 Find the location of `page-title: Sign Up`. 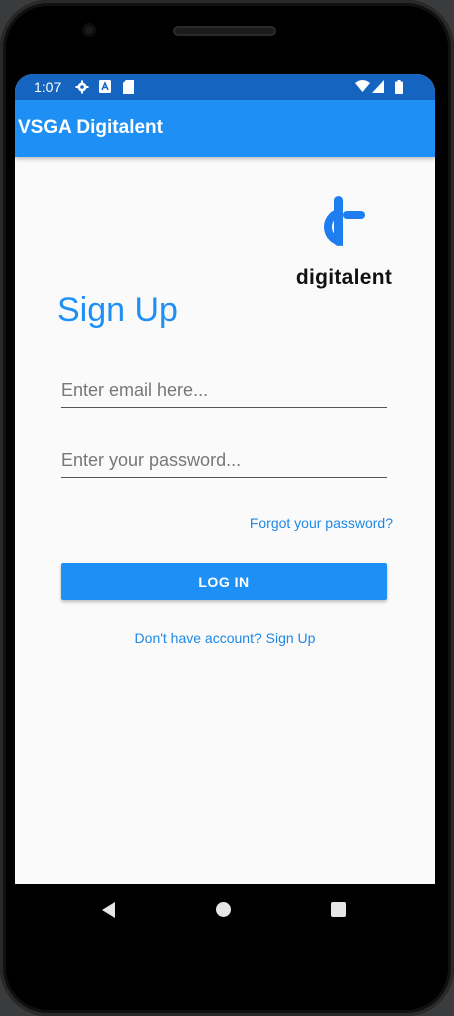

page-title: Sign Up is located at coordinates (117, 310).